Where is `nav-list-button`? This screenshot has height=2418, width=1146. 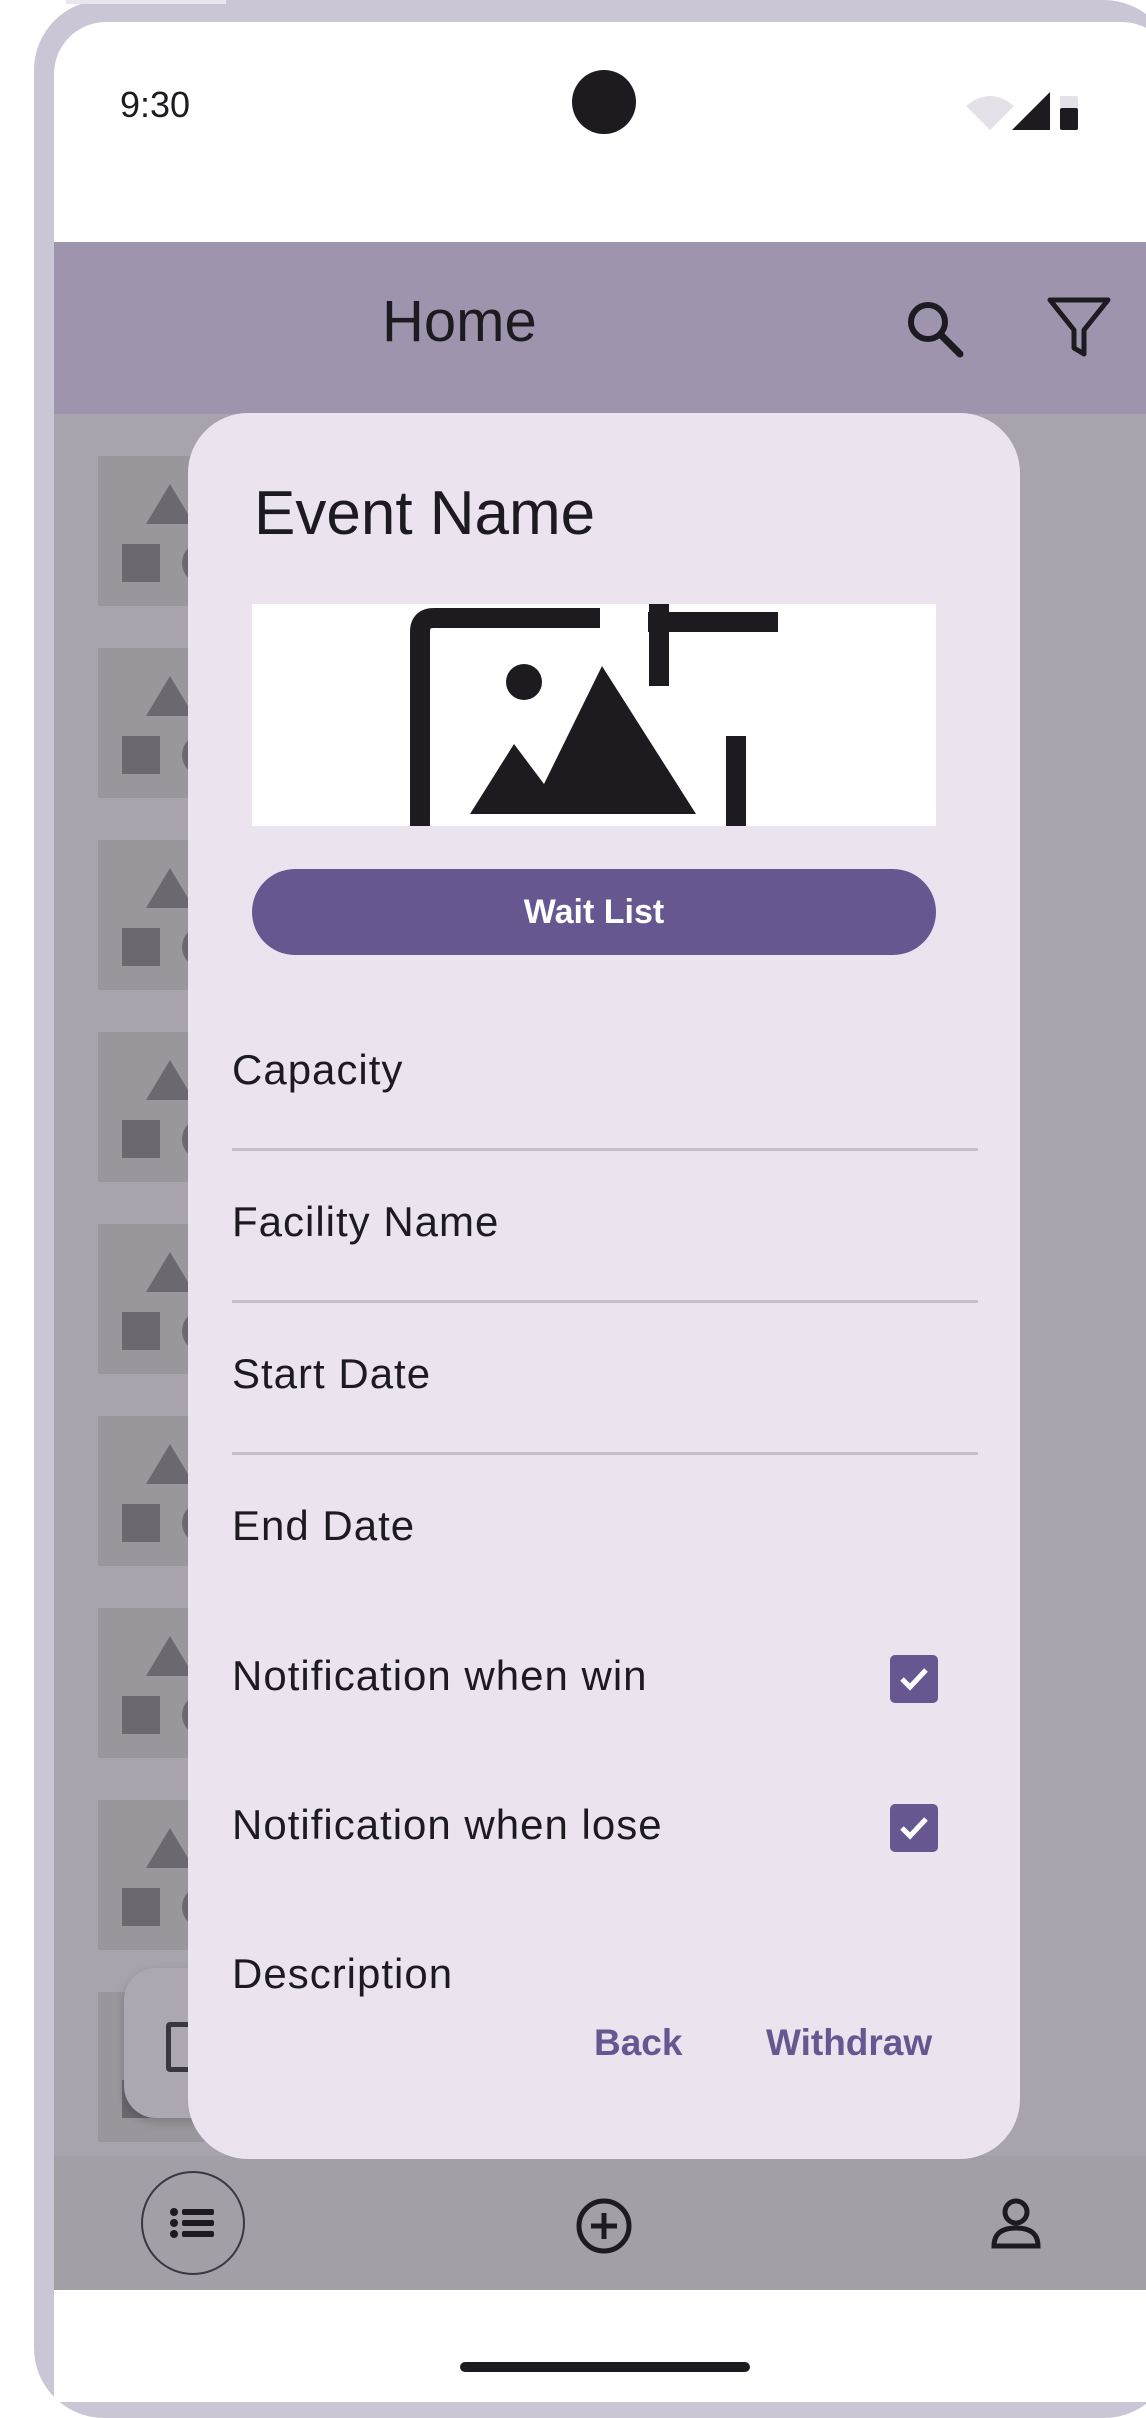 nav-list-button is located at coordinates (193, 2223).